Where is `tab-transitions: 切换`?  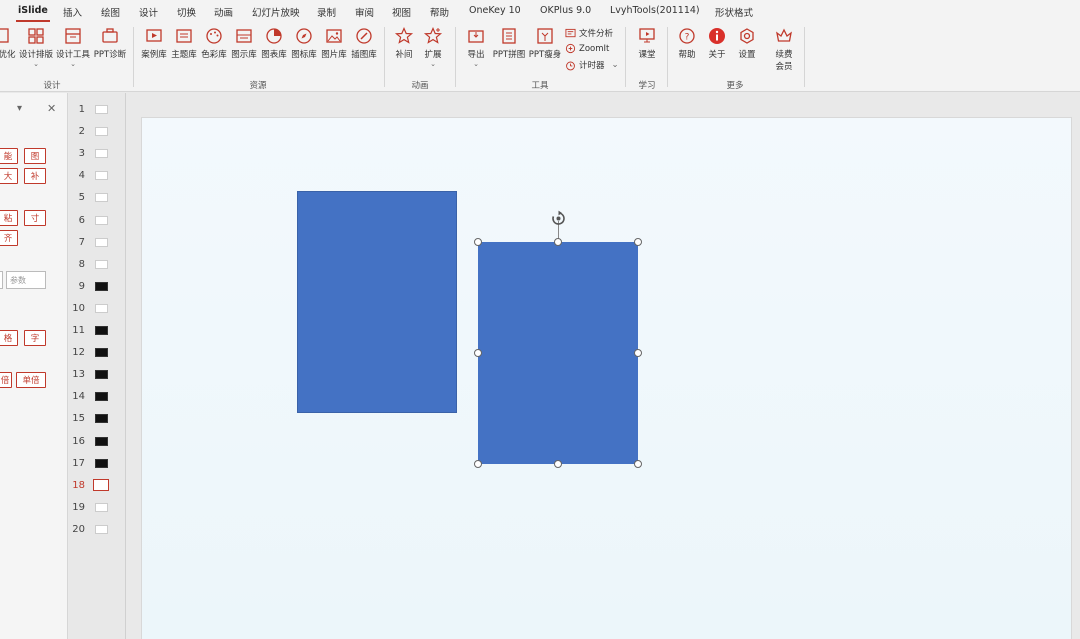 tab-transitions: 切换 is located at coordinates (186, 12).